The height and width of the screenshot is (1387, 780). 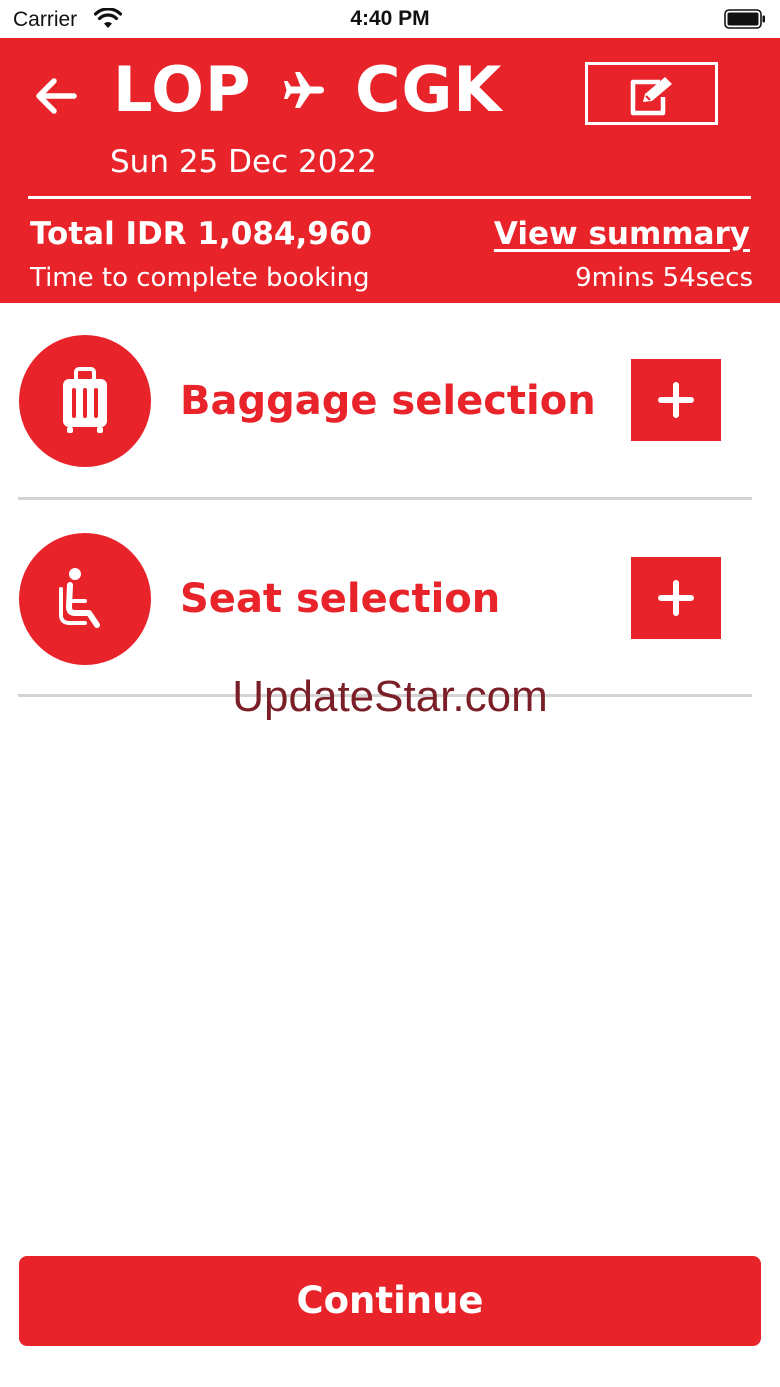 I want to click on total-price: Total IDR 1,084,960, so click(x=201, y=234).